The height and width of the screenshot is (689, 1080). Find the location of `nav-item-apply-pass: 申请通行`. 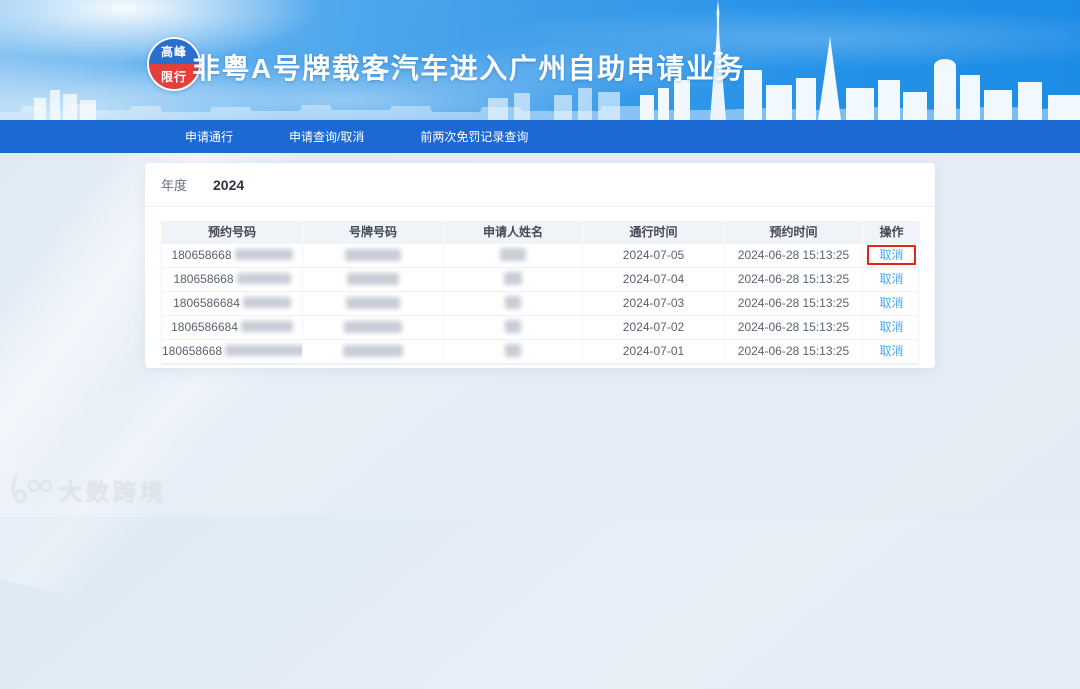

nav-item-apply-pass: 申请通行 is located at coordinates (209, 136).